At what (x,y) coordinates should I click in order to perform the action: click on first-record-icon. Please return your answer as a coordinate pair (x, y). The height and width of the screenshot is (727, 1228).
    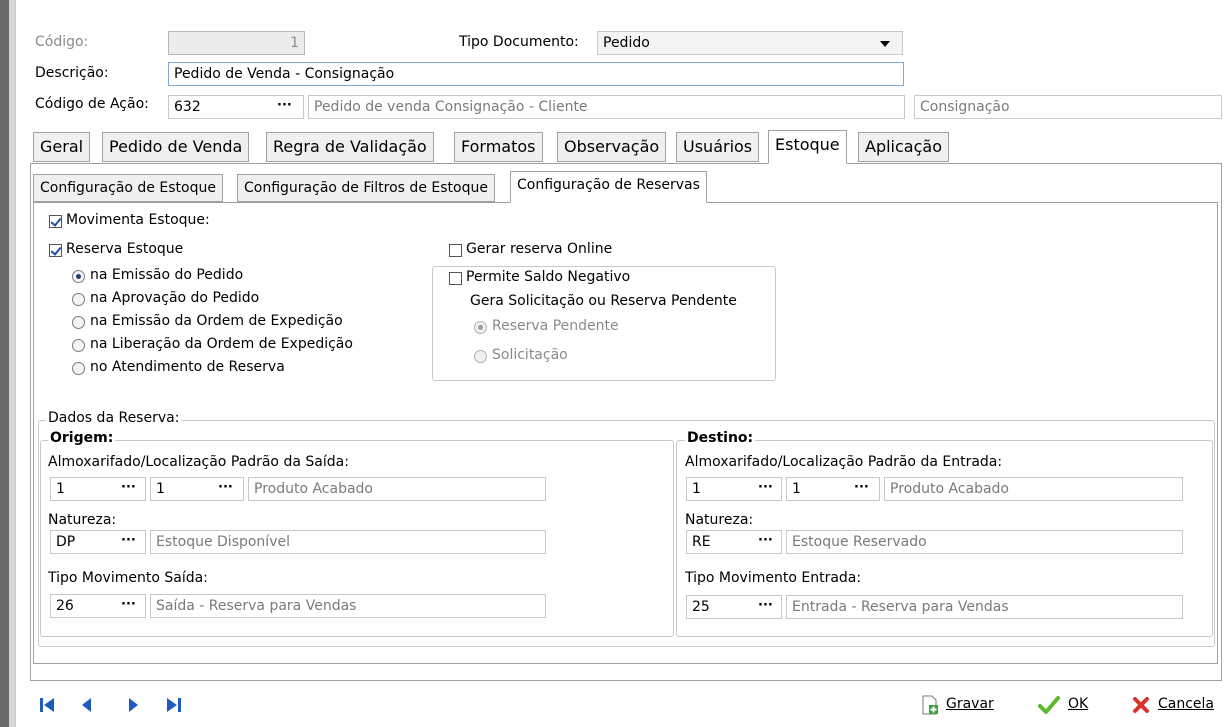
    Looking at the image, I should click on (48, 705).